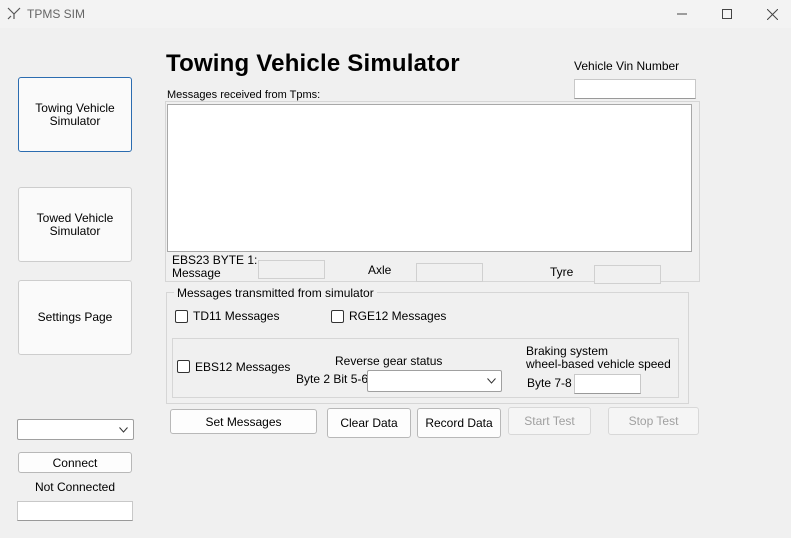  I want to click on rge12-label: RGE12 Messages, so click(398, 316).